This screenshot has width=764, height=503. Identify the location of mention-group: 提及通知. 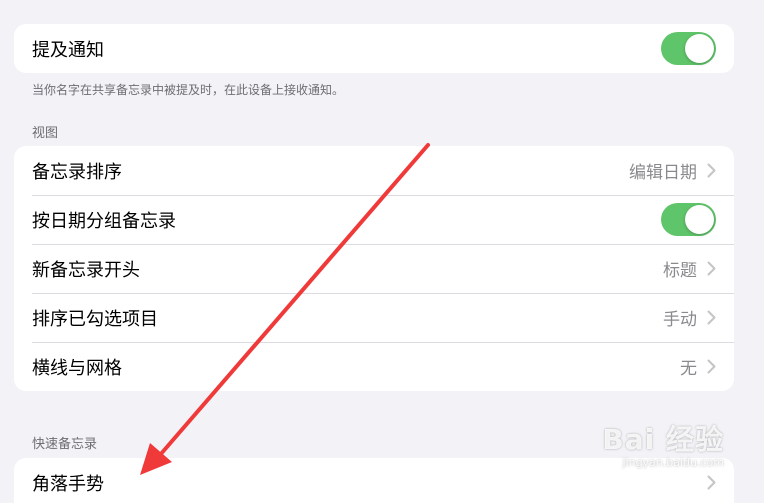
(374, 48).